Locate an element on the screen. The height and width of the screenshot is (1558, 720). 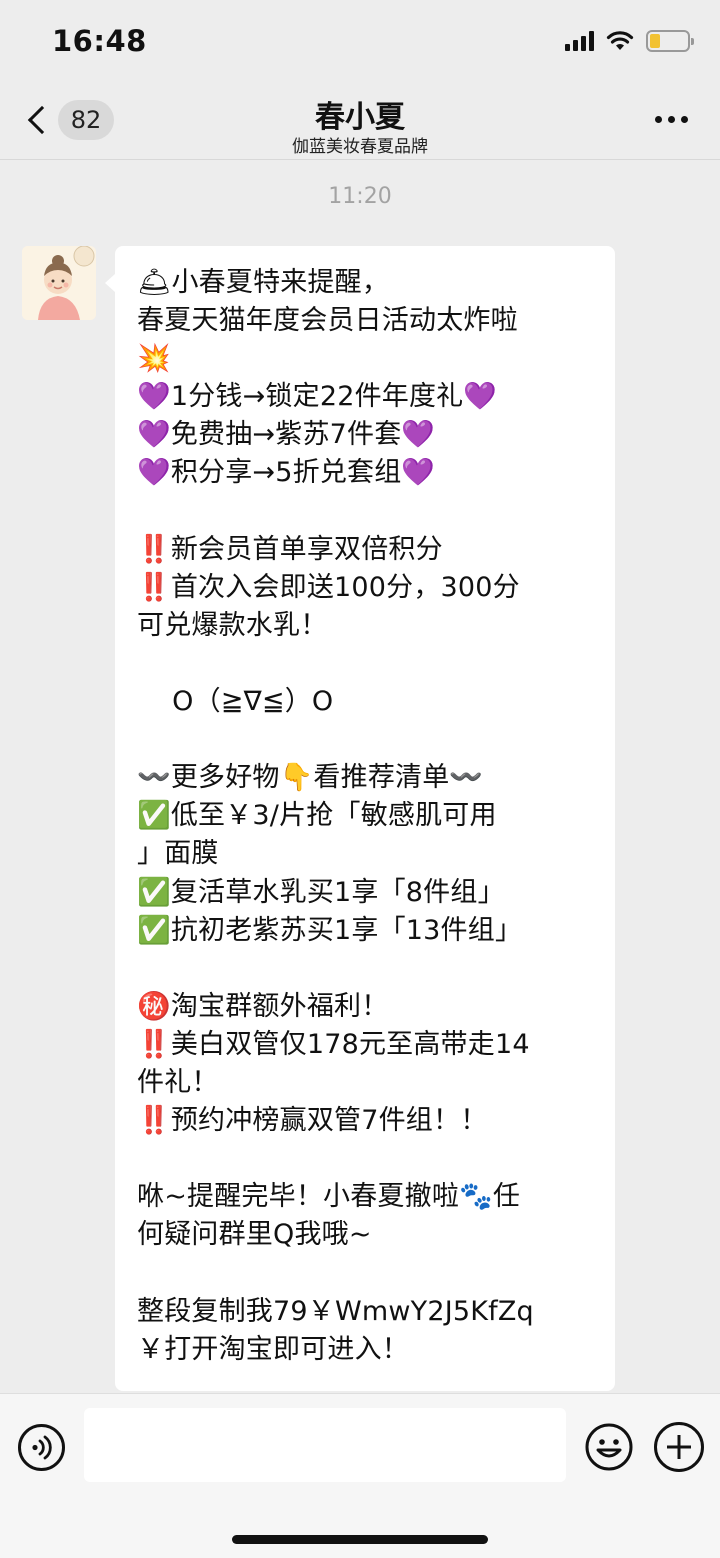
message-line: 何疑问群里Q我哦~ is located at coordinates (254, 1235).